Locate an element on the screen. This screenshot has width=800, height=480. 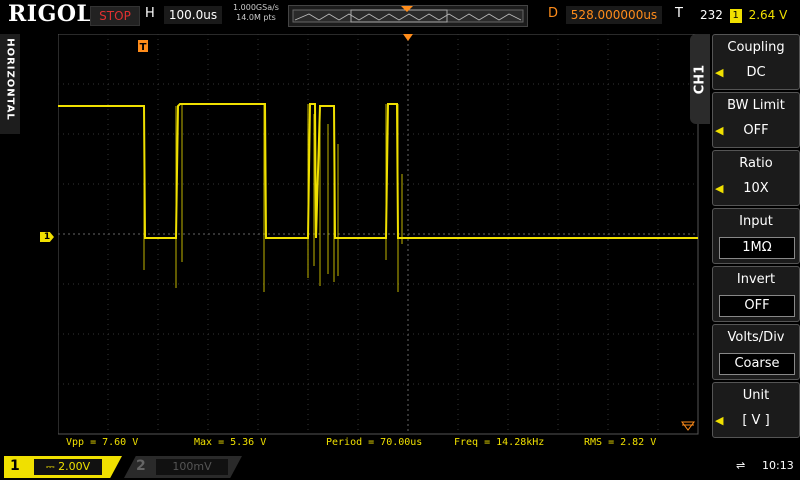
menu-volts-div: Volts/Div Coarse is located at coordinates (756, 352).